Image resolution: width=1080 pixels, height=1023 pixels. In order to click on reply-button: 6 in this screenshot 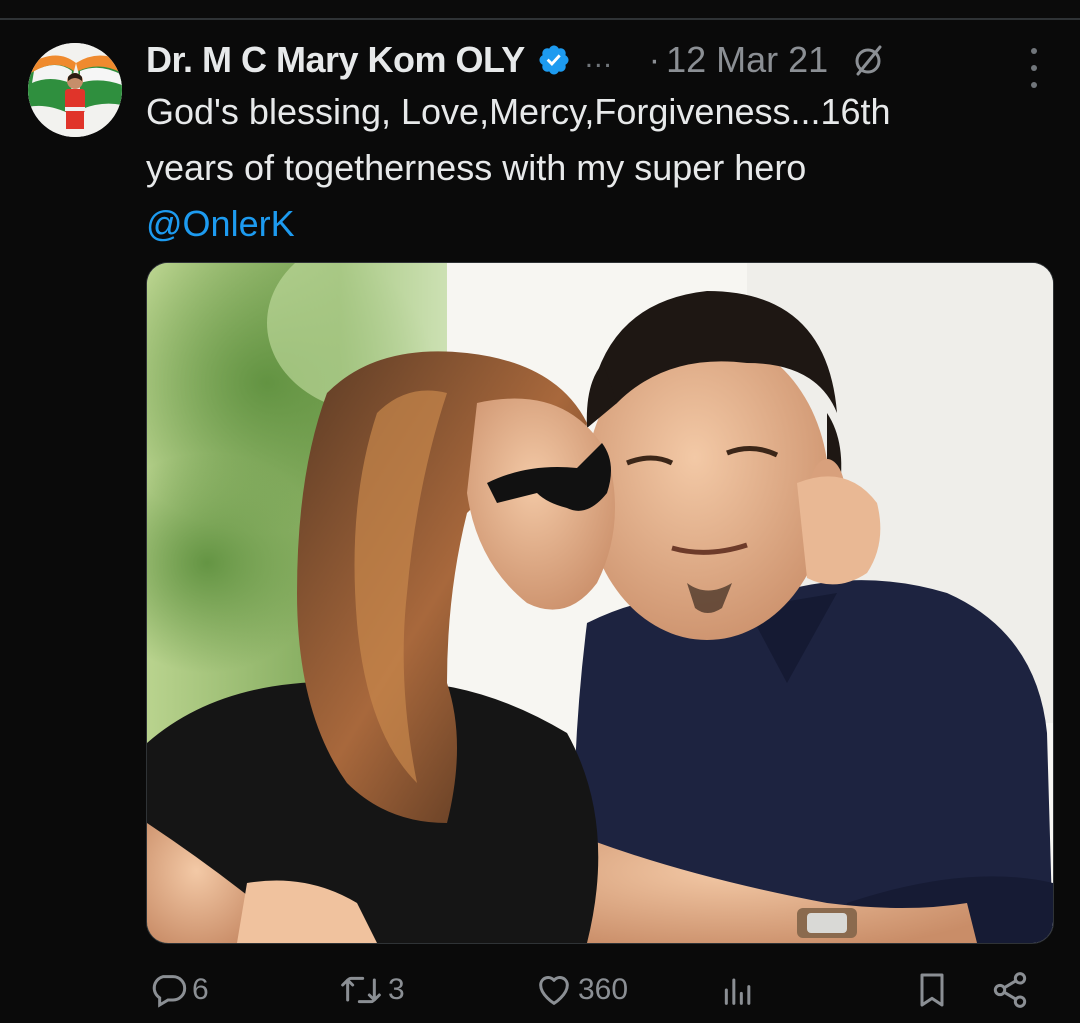, I will do `click(178, 990)`.